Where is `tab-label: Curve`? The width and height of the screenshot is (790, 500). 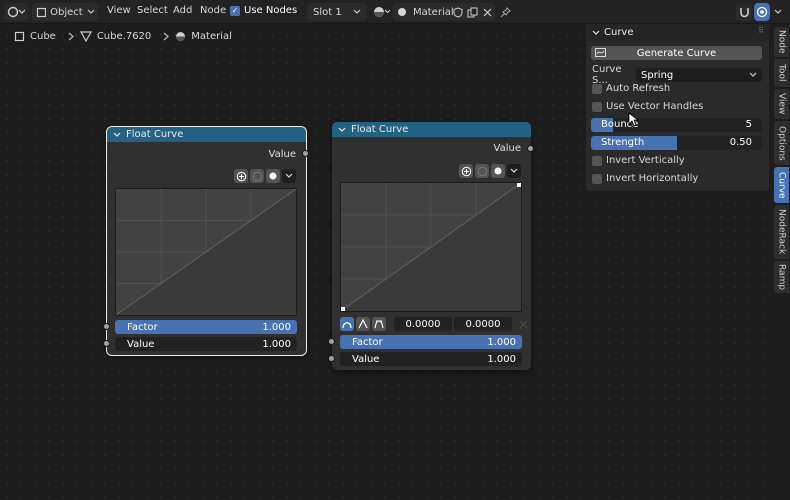 tab-label: Curve is located at coordinates (781, 185).